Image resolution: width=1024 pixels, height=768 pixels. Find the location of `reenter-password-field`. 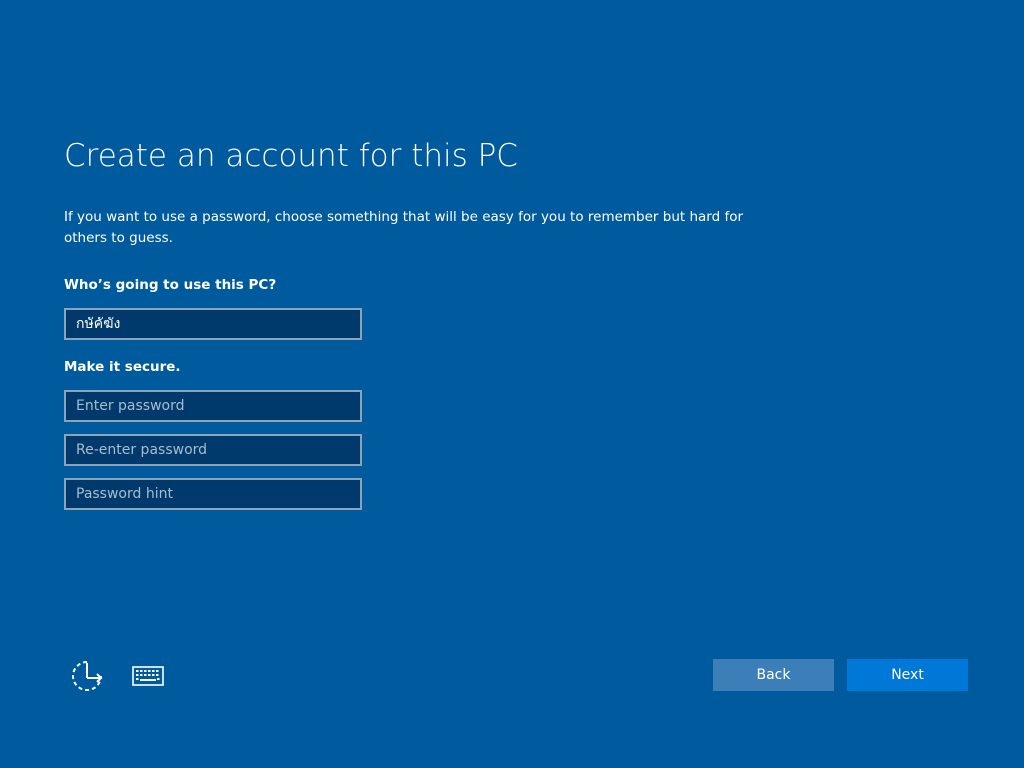

reenter-password-field is located at coordinates (213, 450).